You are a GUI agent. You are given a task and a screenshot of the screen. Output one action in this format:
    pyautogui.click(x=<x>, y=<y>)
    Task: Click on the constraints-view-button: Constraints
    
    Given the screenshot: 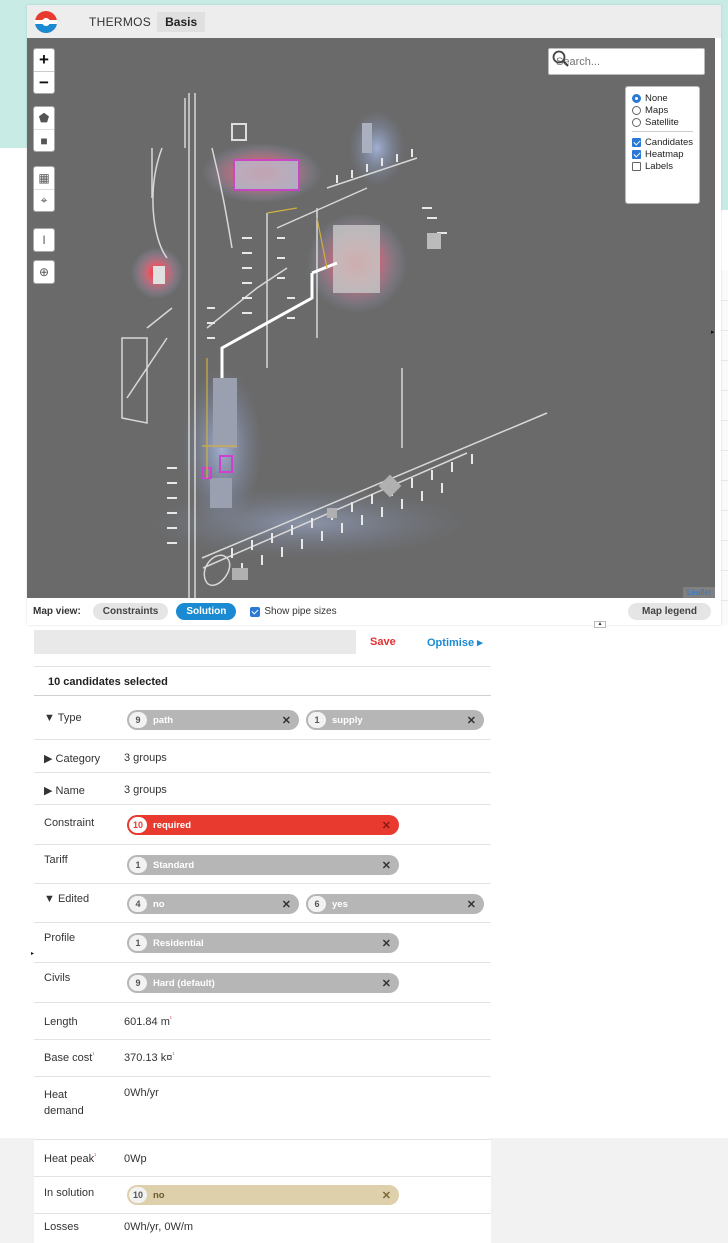 What is the action you would take?
    pyautogui.click(x=130, y=611)
    